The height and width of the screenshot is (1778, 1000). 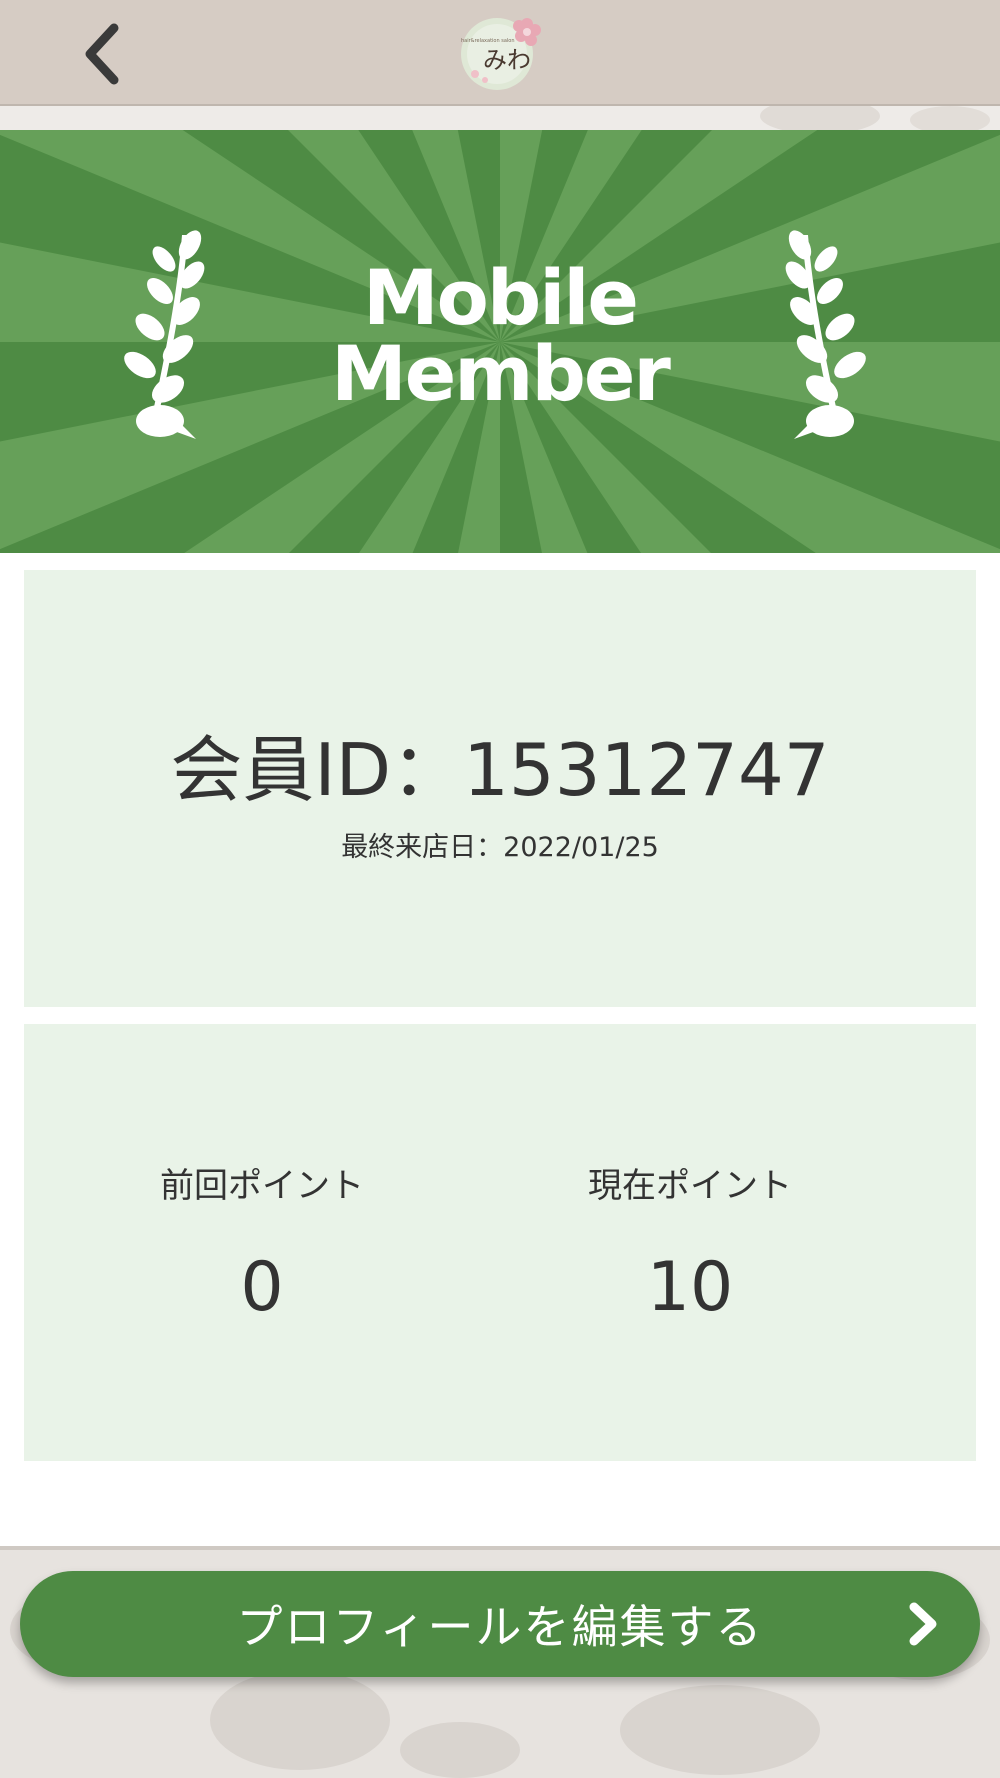 What do you see at coordinates (500, 118) in the screenshot?
I see `header-texture` at bounding box center [500, 118].